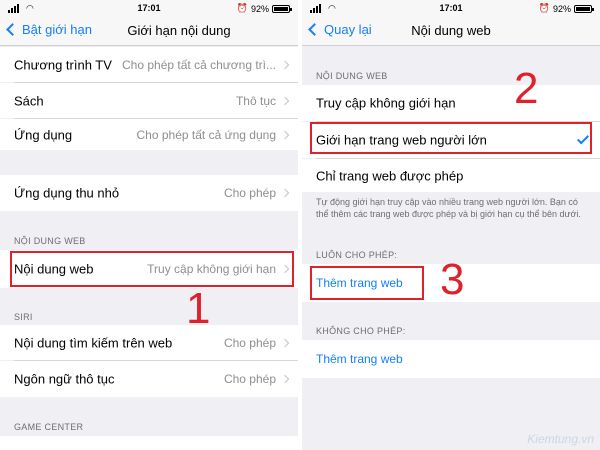 This screenshot has height=450, width=600. Describe the element at coordinates (390, 175) in the screenshot. I see `option-label: Chỉ trang web được phép` at that location.